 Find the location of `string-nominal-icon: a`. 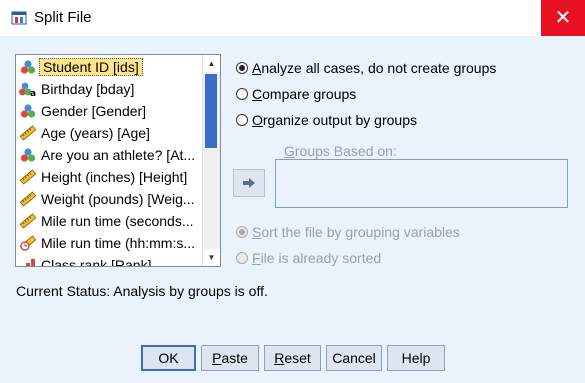

string-nominal-icon: a is located at coordinates (28, 89).